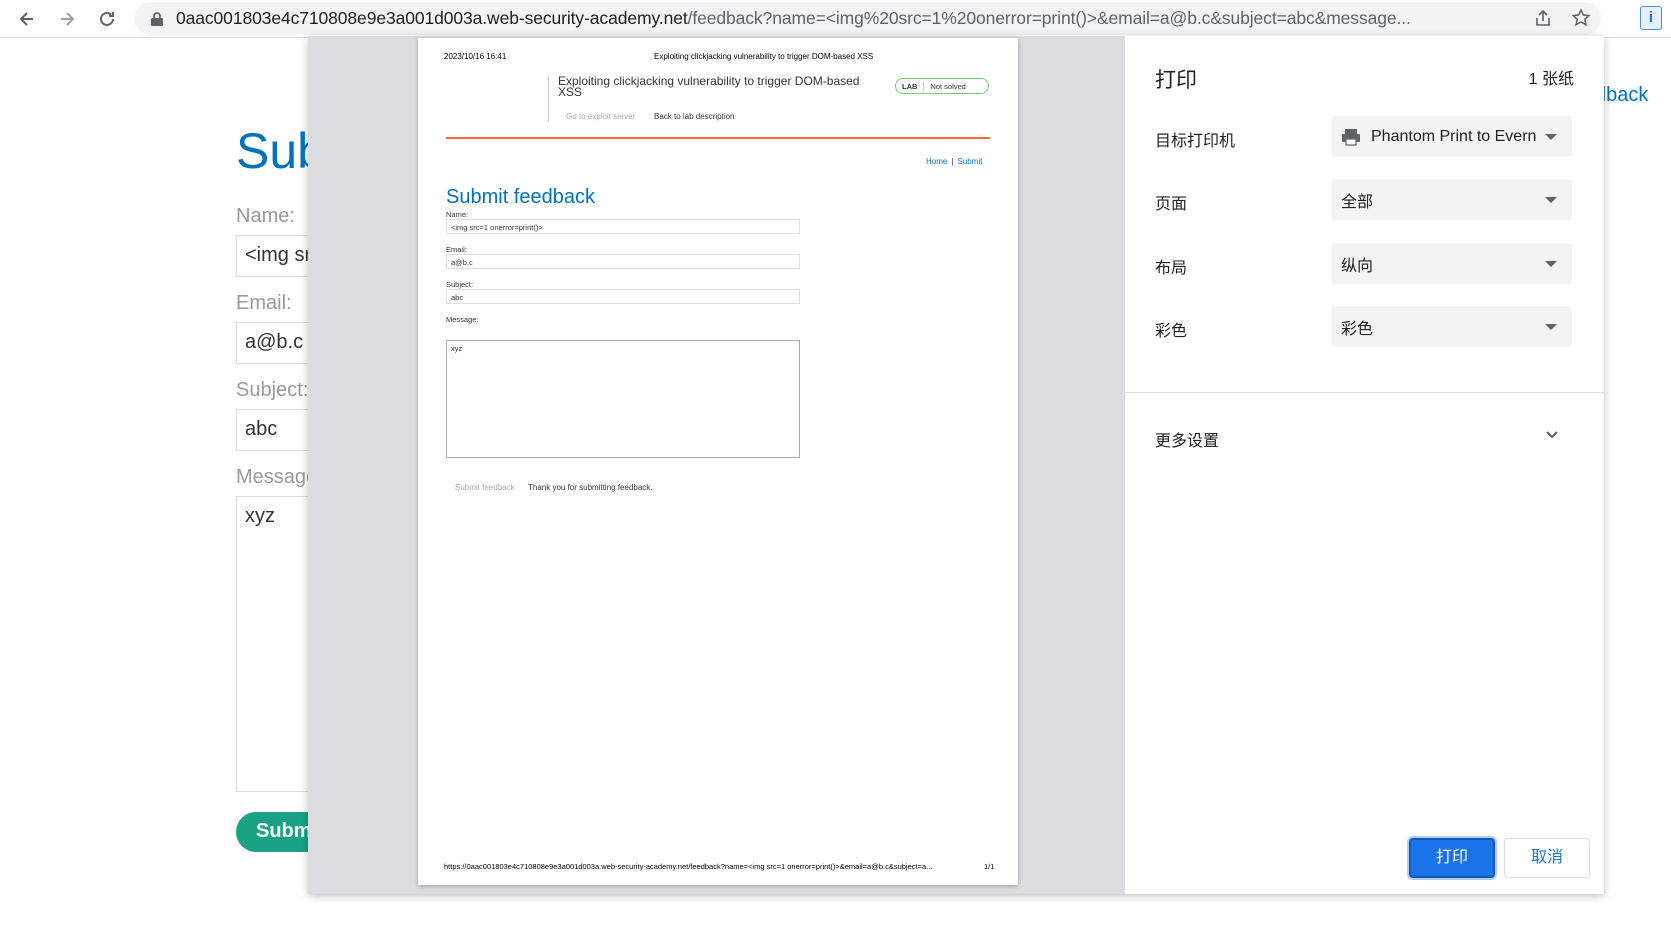  What do you see at coordinates (475, 56) in the screenshot?
I see `preview-date: 2023/10/16 16:41` at bounding box center [475, 56].